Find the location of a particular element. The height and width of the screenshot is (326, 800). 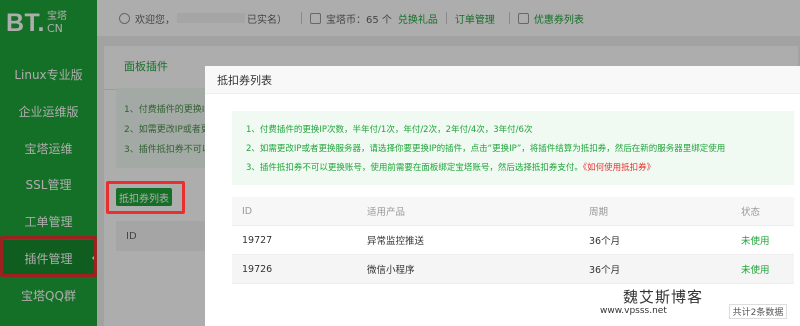

cell-id: 19726 is located at coordinates (257, 269).